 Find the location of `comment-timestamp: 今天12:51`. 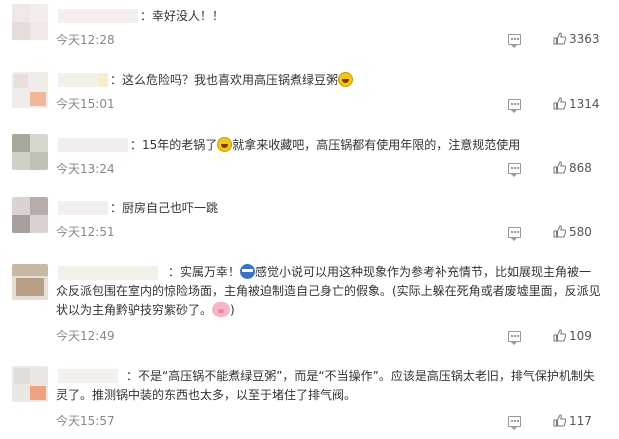

comment-timestamp: 今天12:51 is located at coordinates (85, 232).